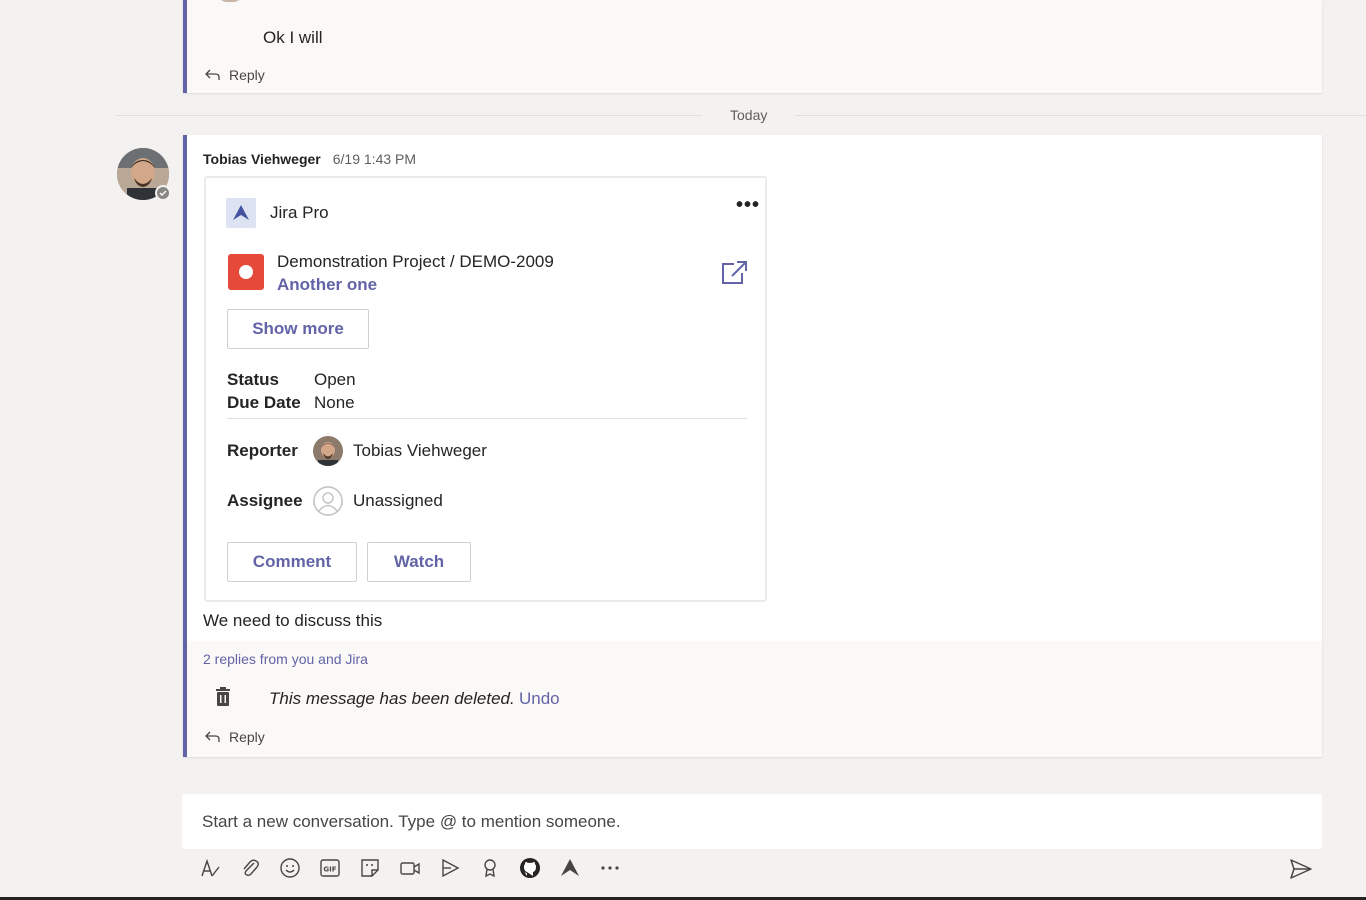 This screenshot has width=1366, height=900. I want to click on replies-summary-link: 2 replies from you and Jira, so click(285, 659).